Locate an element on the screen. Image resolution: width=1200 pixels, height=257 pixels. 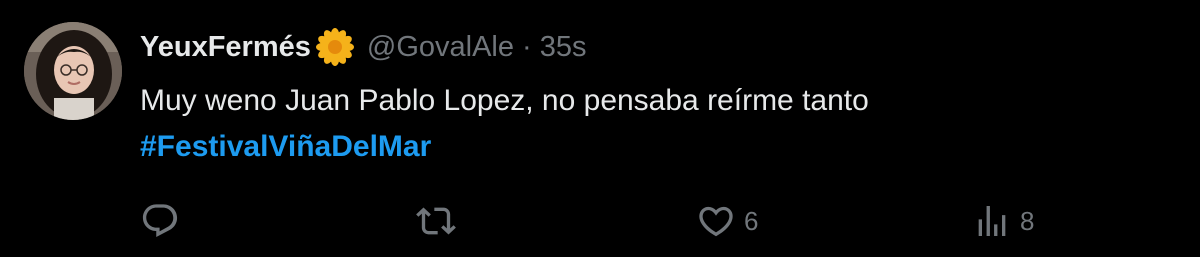
flower-icon is located at coordinates (335, 47).